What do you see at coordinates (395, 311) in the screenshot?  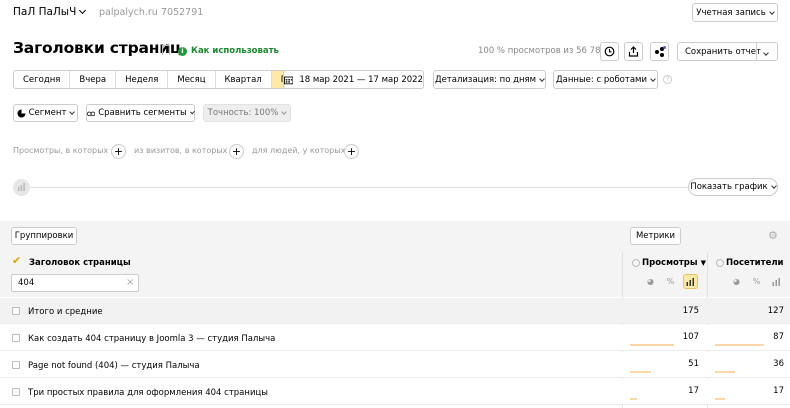 I see `total-row: Итого и средние 175 127` at bounding box center [395, 311].